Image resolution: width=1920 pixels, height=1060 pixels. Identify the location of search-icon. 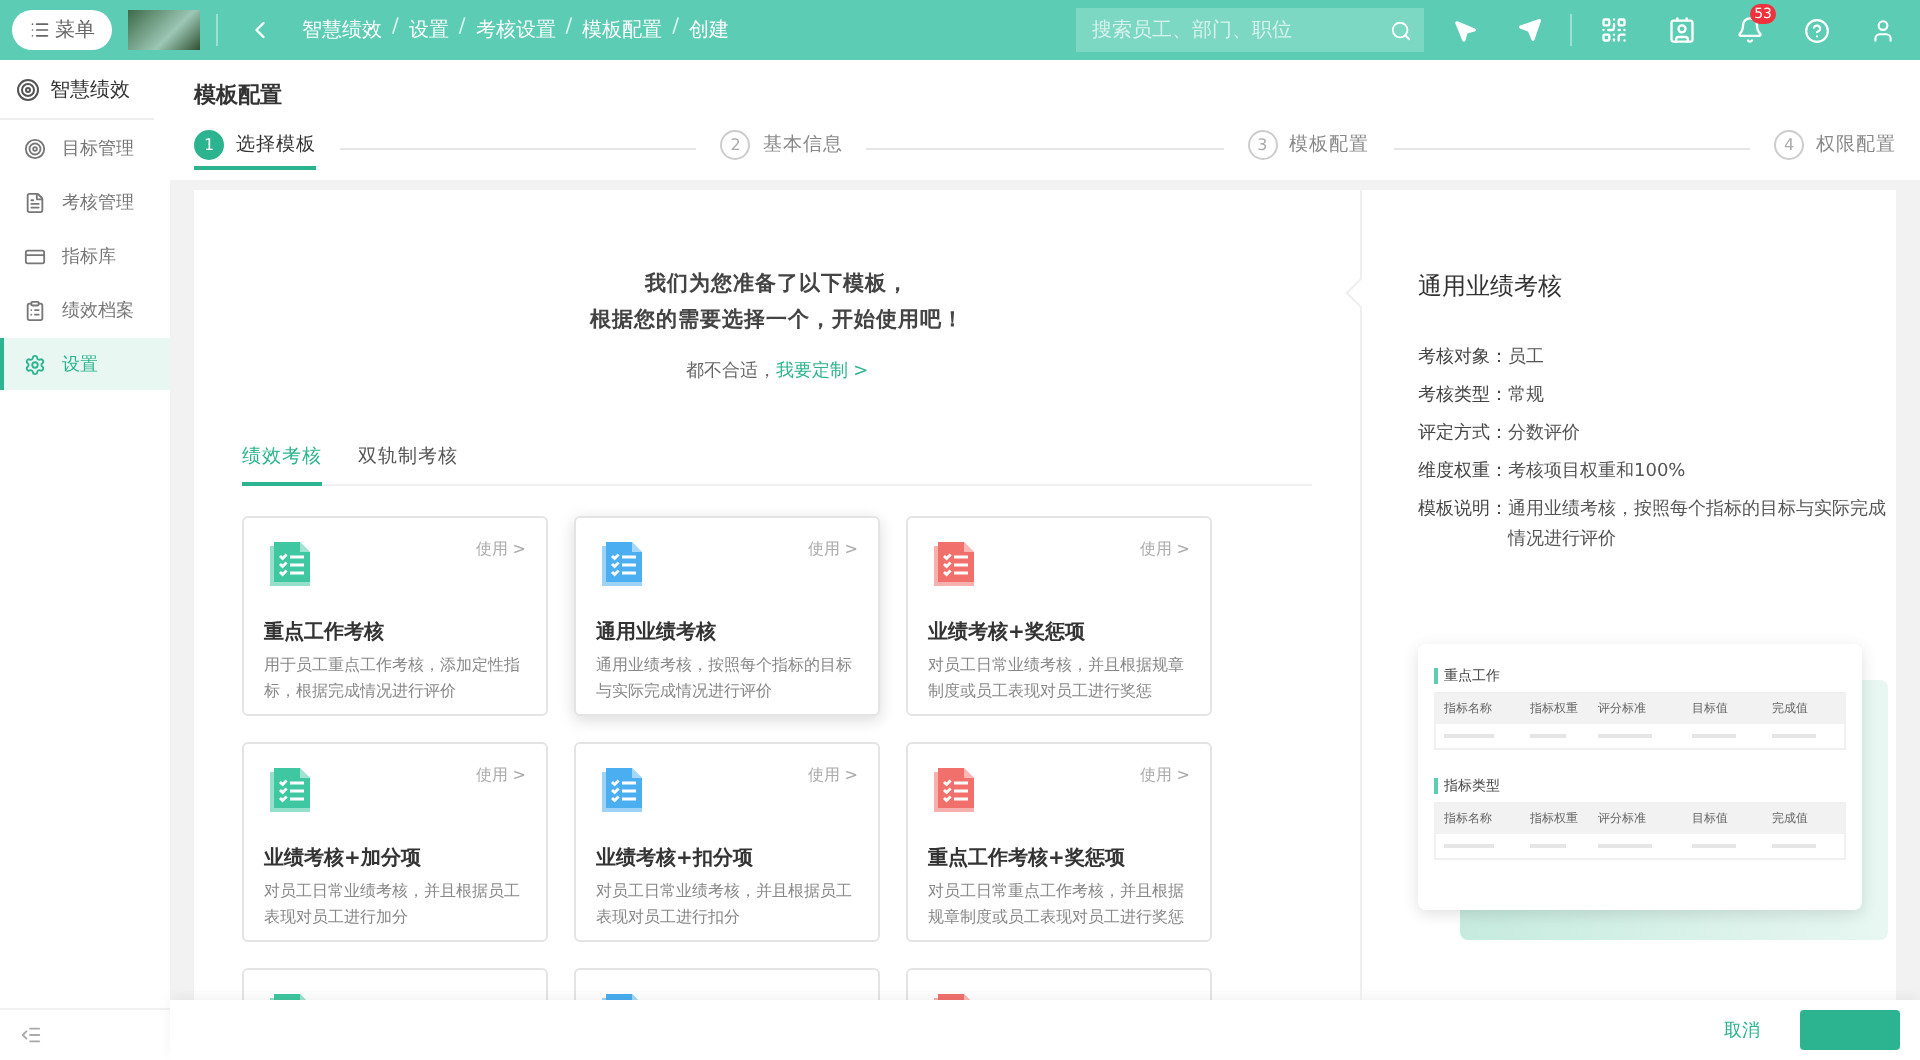
(1401, 30).